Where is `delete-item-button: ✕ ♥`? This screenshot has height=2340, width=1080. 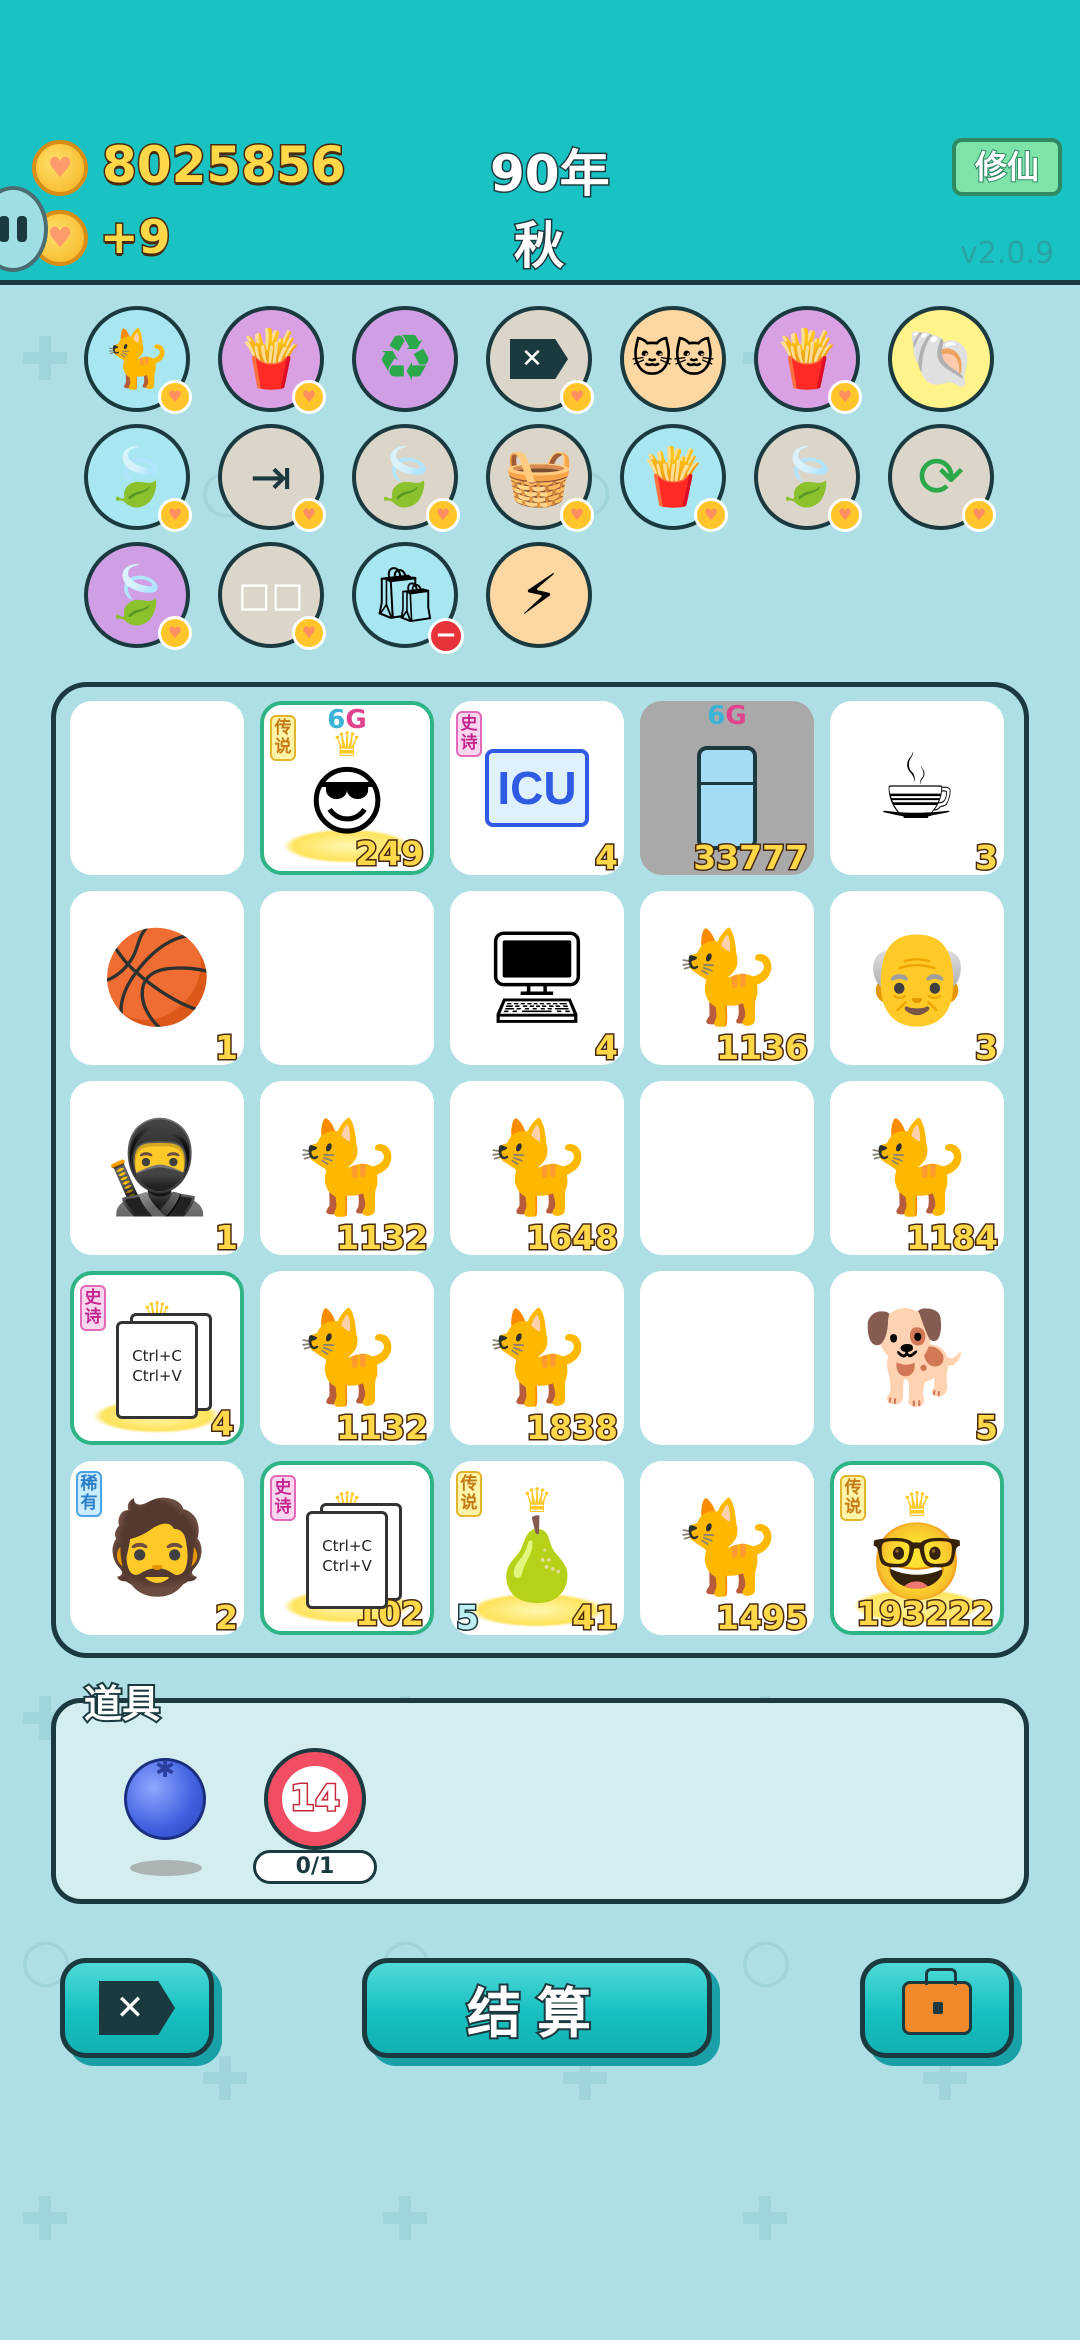 delete-item-button: ✕ ♥ is located at coordinates (540, 360).